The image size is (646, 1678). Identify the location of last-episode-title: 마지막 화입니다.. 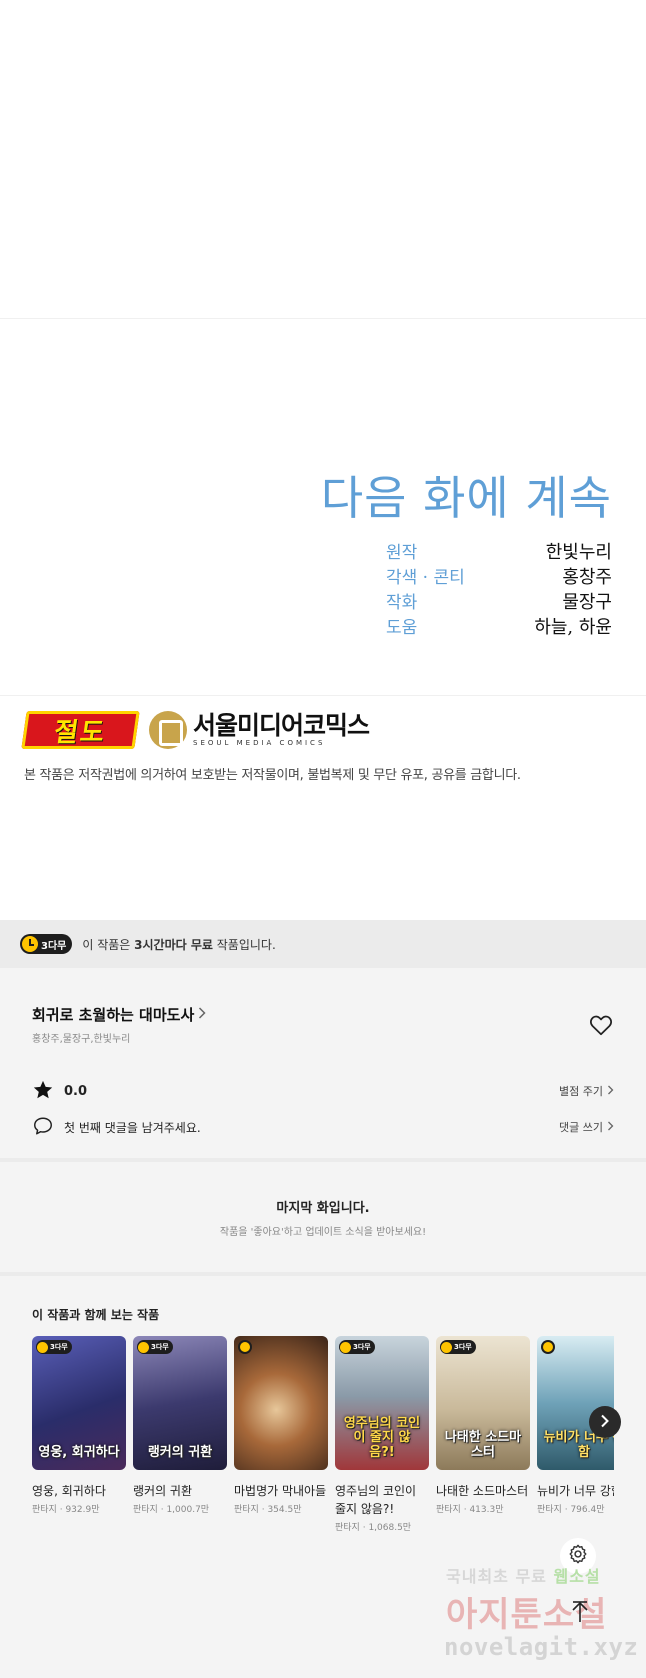
(323, 1208).